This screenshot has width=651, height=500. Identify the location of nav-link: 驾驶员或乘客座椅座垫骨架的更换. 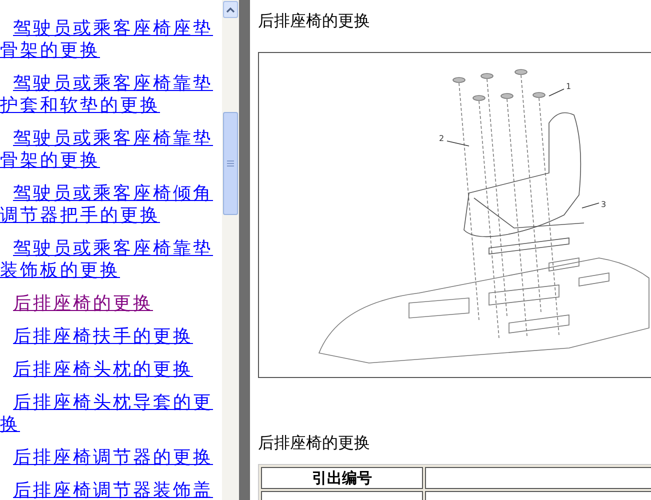
(107, 40).